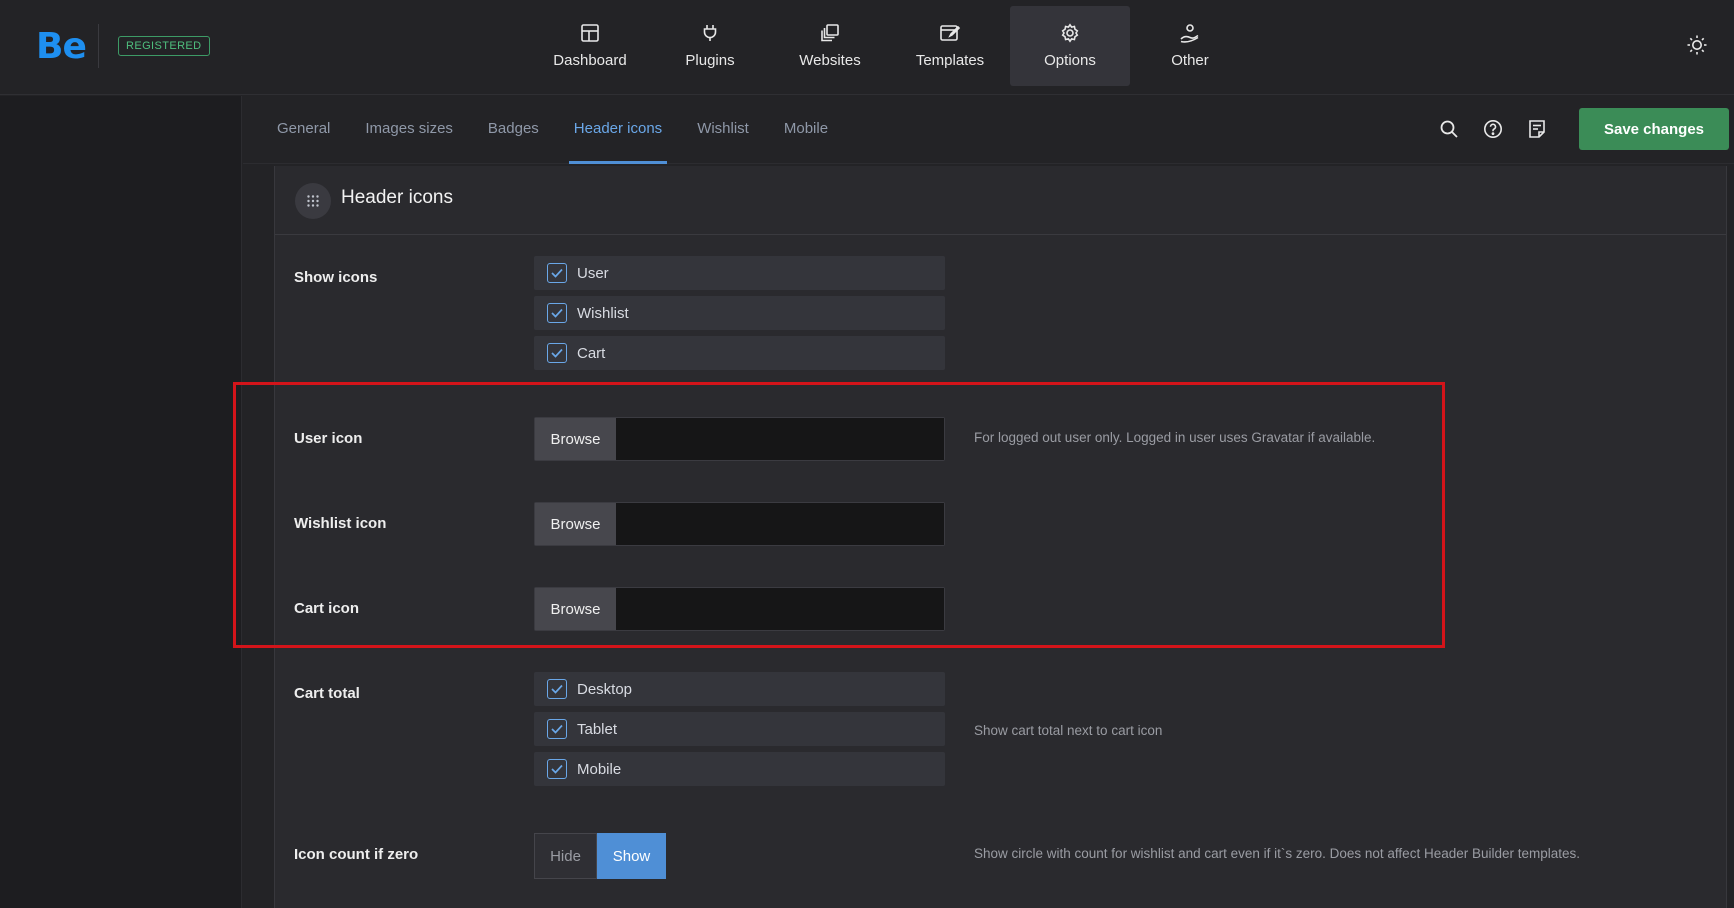 The height and width of the screenshot is (908, 1734). I want to click on checkbox-label: Wishlist, so click(603, 313).